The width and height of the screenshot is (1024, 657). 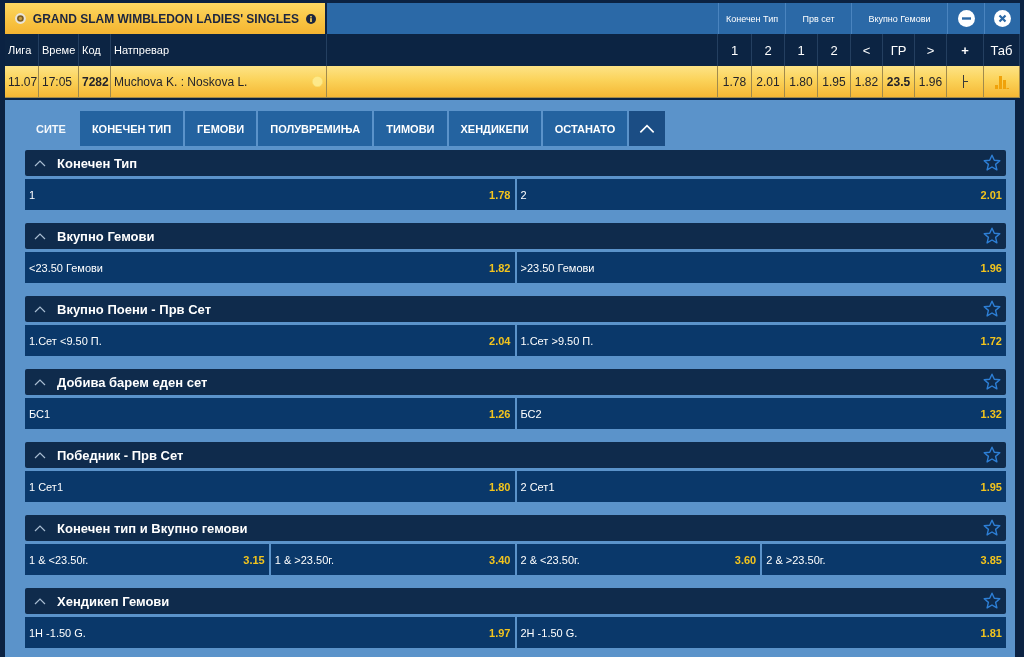 I want to click on column-header: Натпревар, so click(x=219, y=50).